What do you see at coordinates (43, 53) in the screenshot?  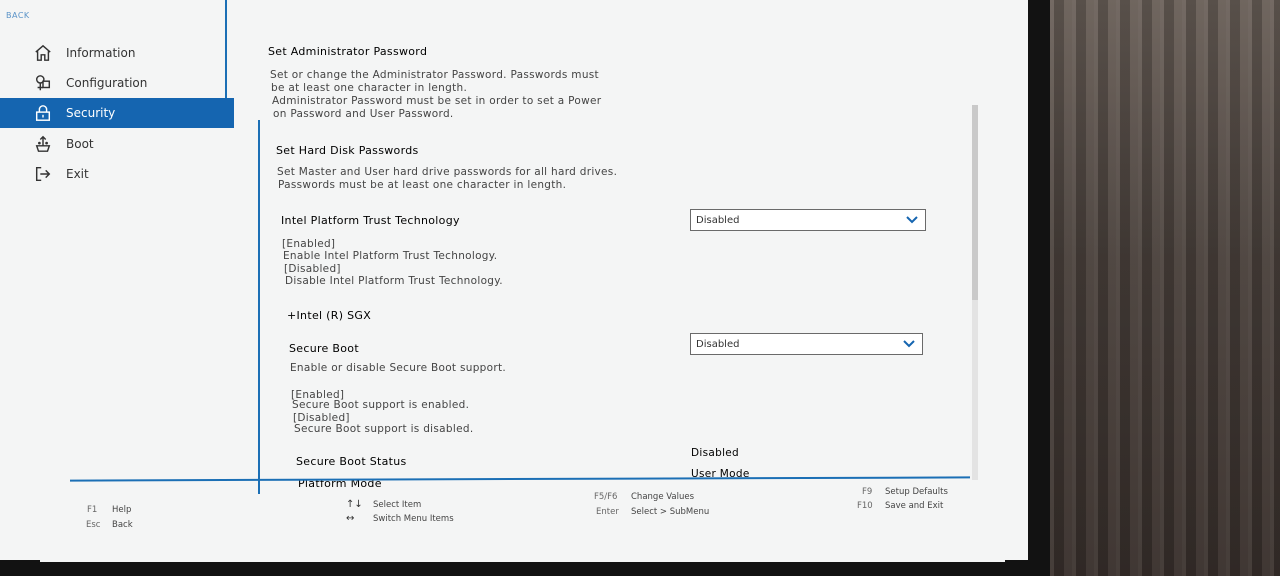 I see `home-icon` at bounding box center [43, 53].